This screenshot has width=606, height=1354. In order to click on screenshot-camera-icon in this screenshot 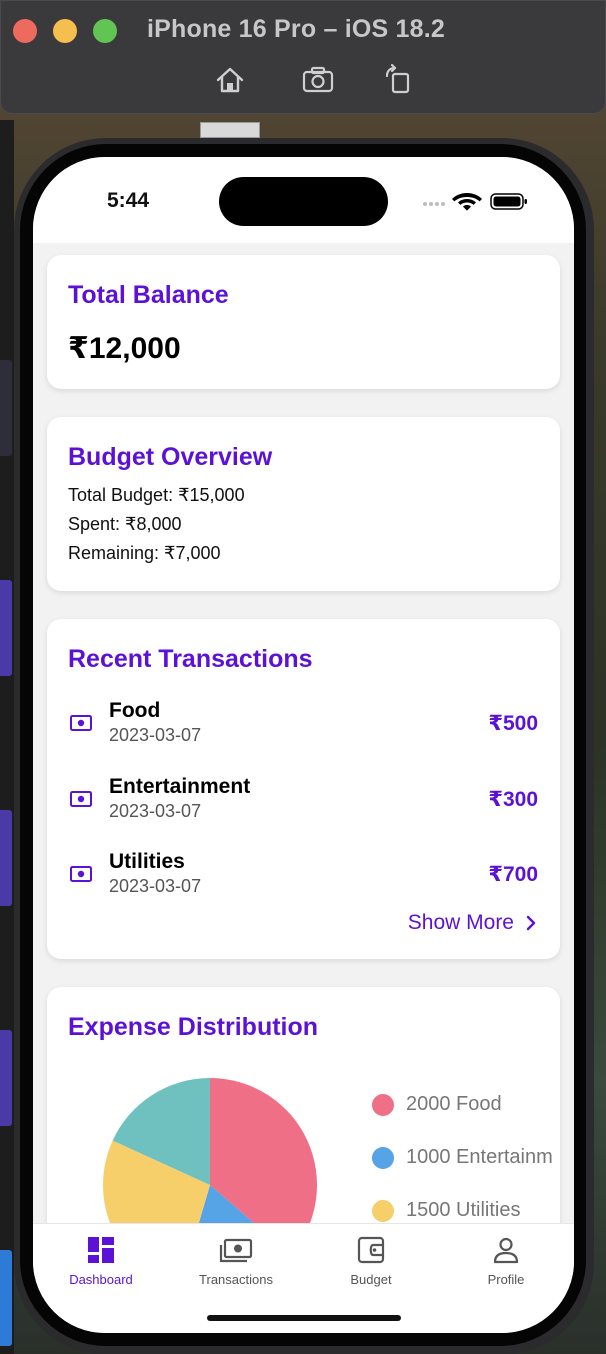, I will do `click(318, 80)`.